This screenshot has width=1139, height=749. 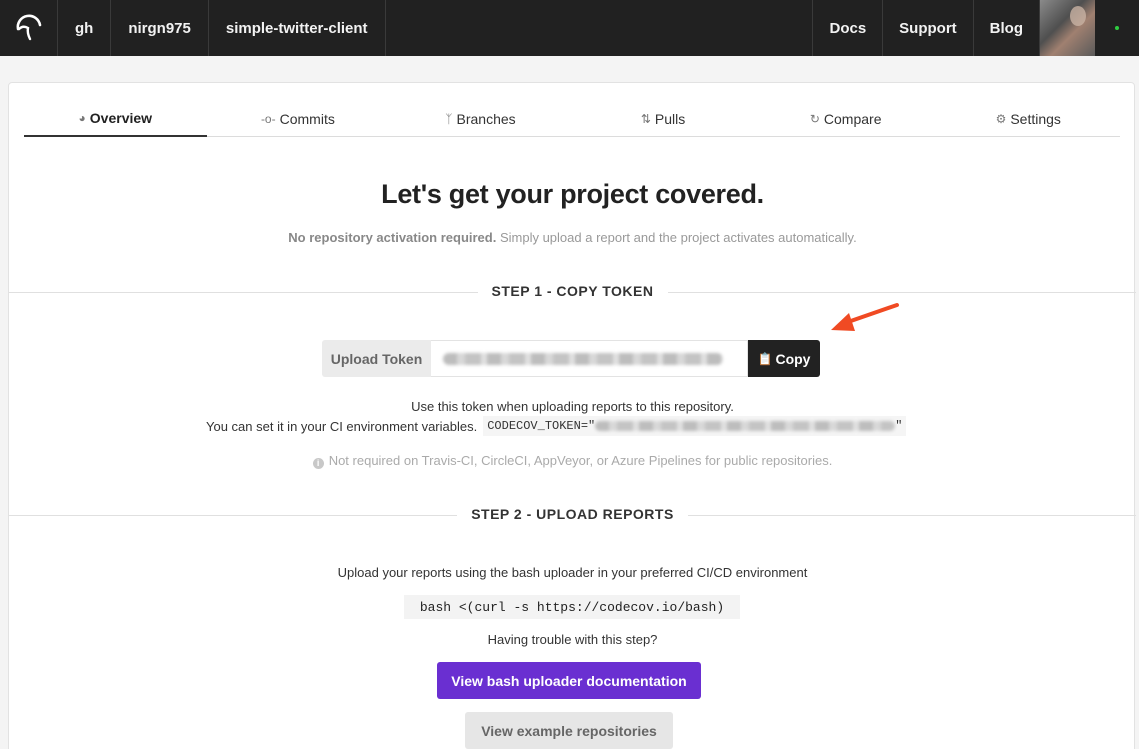 What do you see at coordinates (572, 194) in the screenshot?
I see `page-title: Let's get your project covered.` at bounding box center [572, 194].